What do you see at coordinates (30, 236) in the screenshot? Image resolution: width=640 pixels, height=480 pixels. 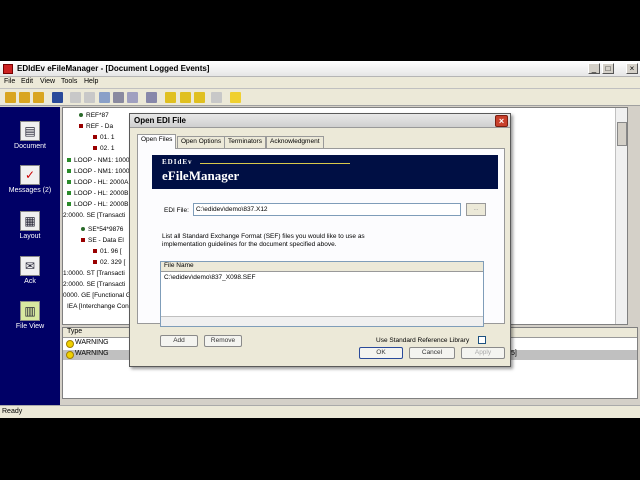 I see `sidebar-item-label: Layout` at bounding box center [30, 236].